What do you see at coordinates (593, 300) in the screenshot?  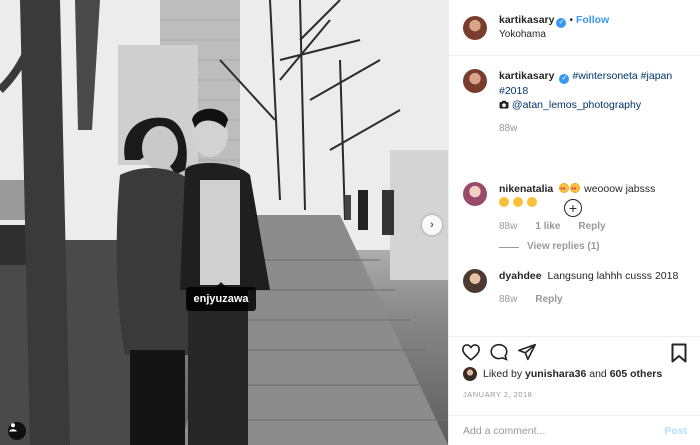 I see `comment-meta: 88w Reply` at bounding box center [593, 300].